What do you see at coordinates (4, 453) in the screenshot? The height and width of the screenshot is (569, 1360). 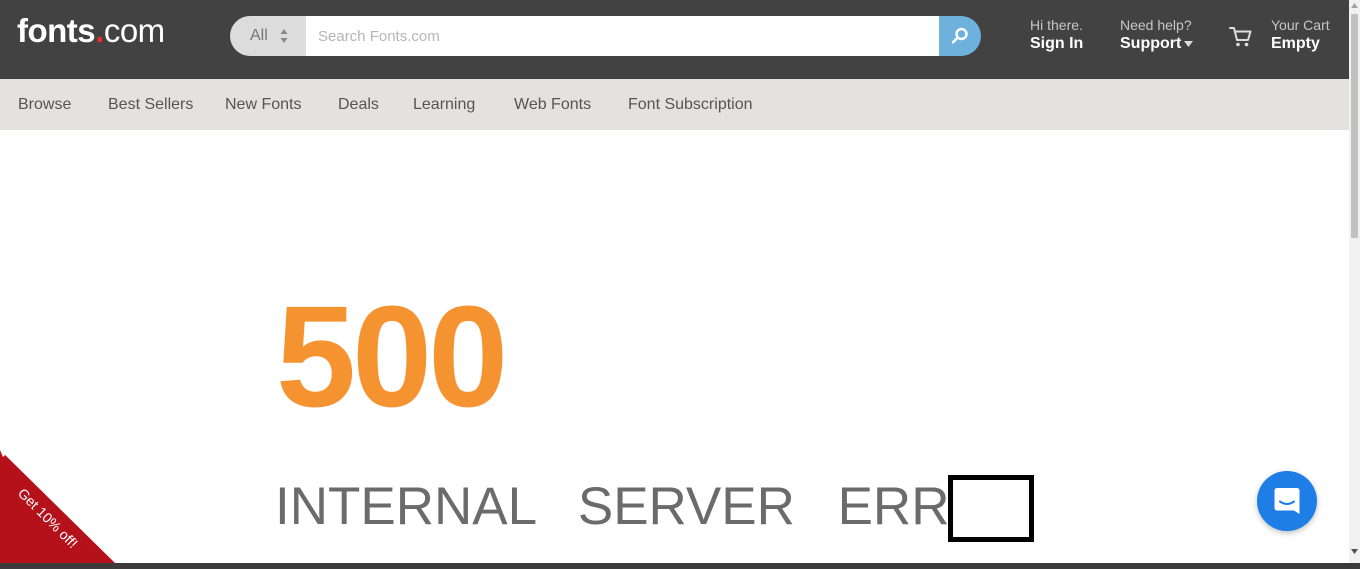 I see `caret-down-icon` at bounding box center [4, 453].